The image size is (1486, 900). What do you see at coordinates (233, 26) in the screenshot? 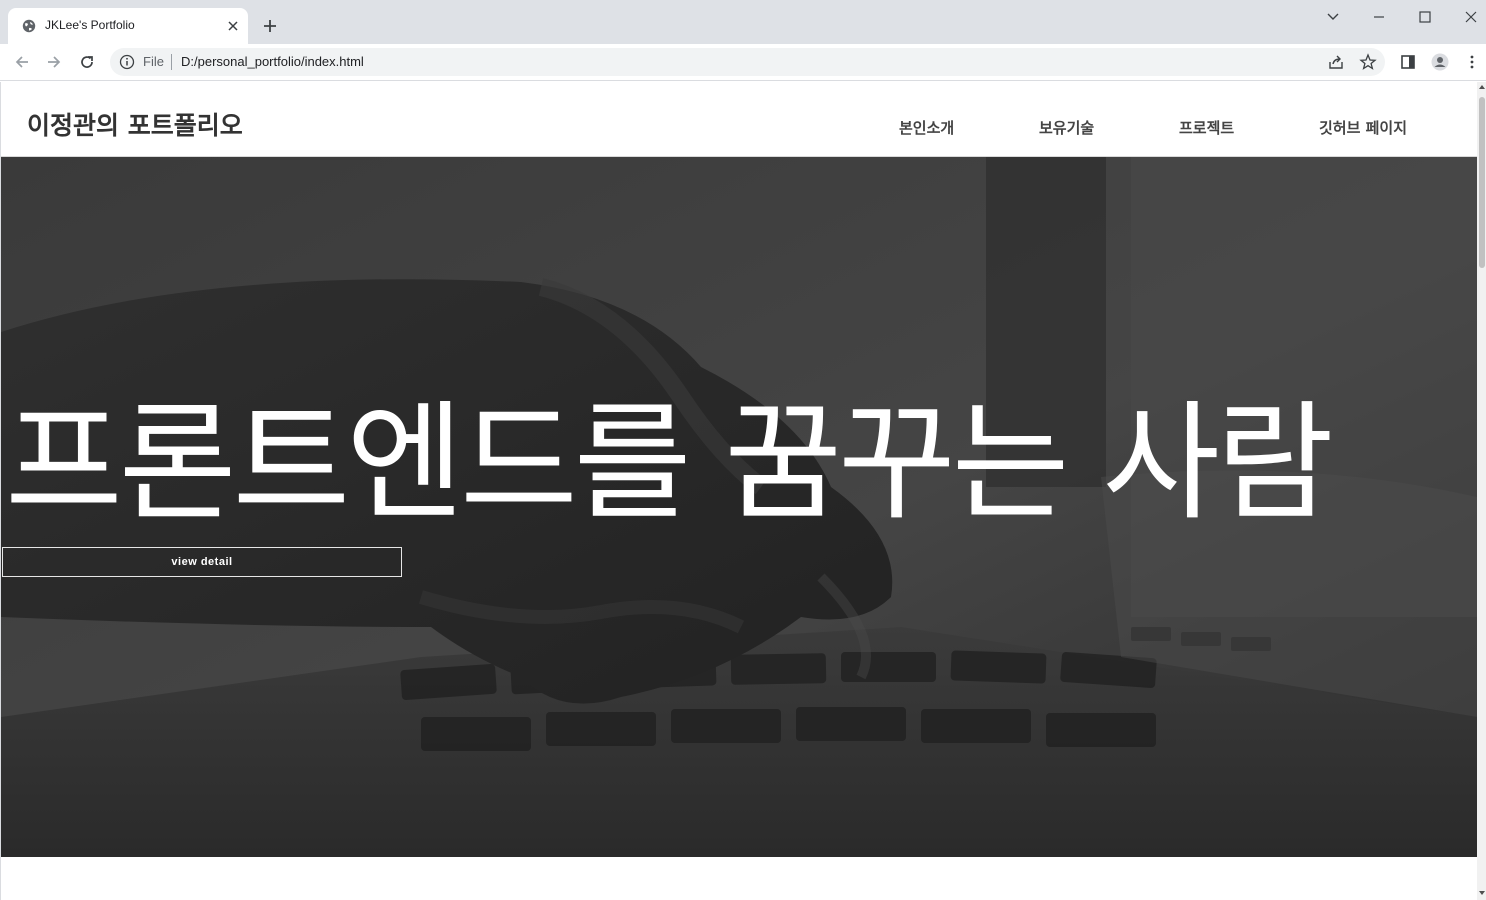
I see `close-tab-icon` at bounding box center [233, 26].